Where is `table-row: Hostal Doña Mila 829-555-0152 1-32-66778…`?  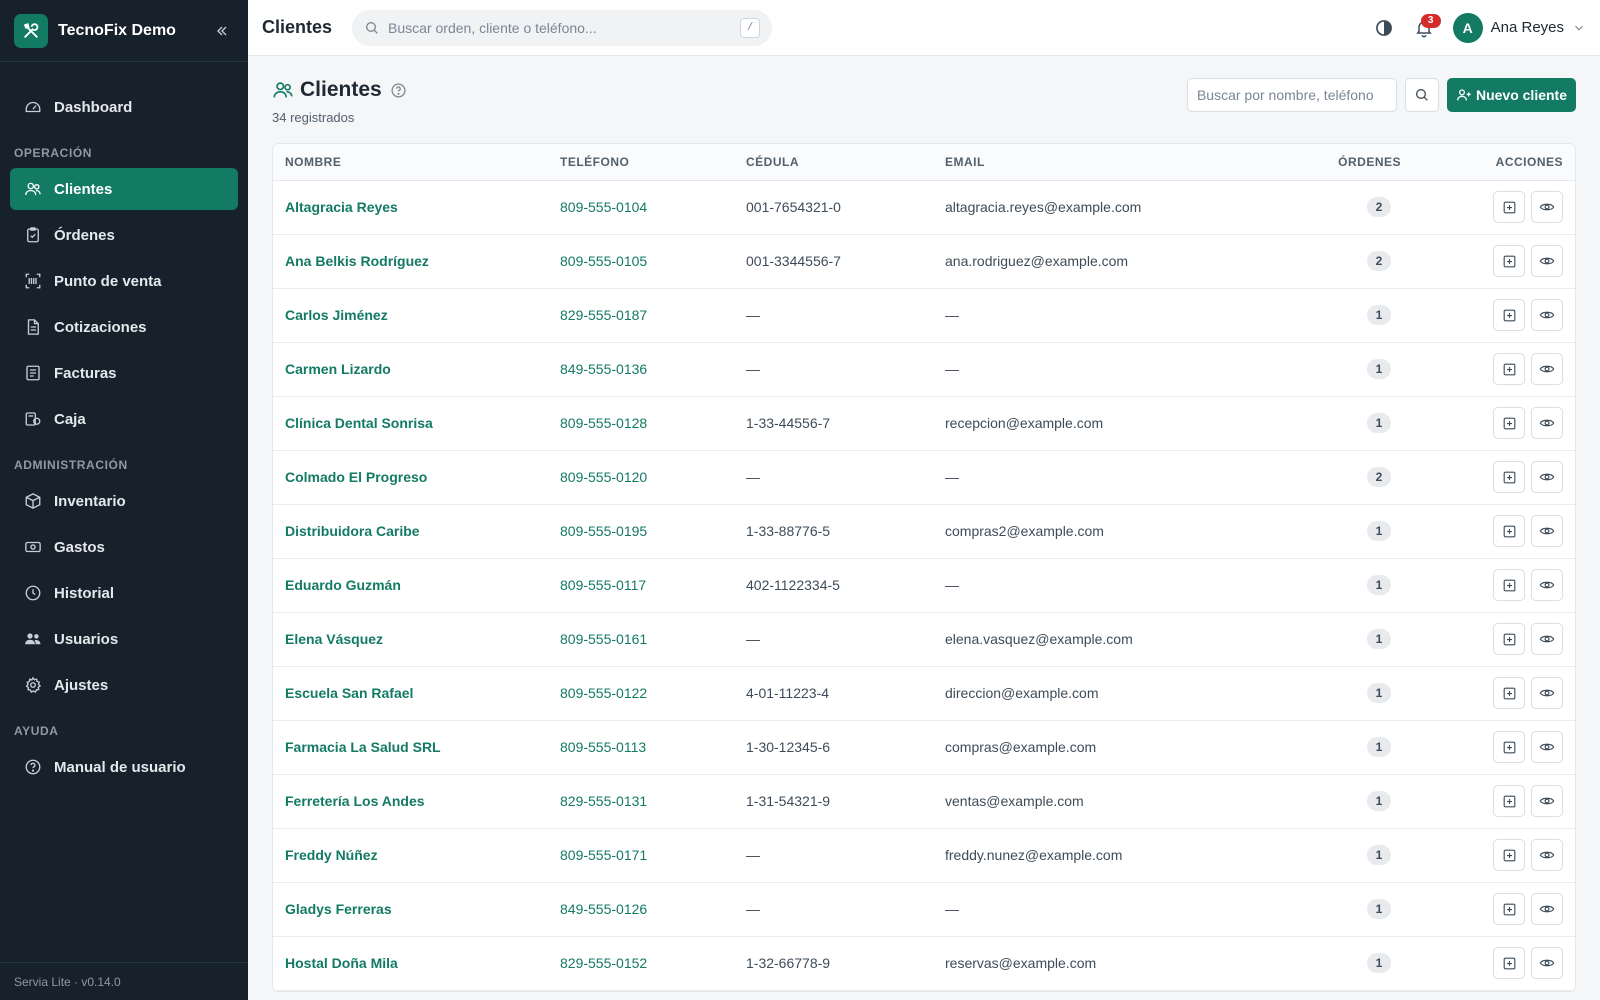 table-row: Hostal Doña Mila 829-555-0152 1-32-66778… is located at coordinates (924, 963).